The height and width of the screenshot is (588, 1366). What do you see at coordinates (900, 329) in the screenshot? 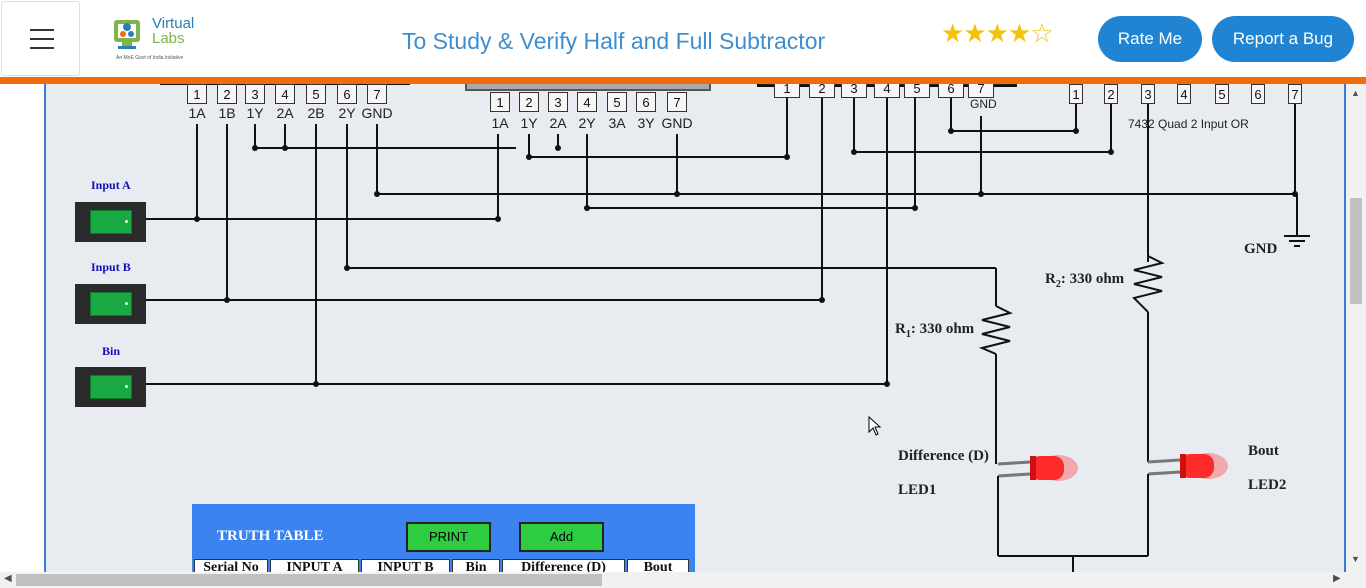
I see `r1-prefix: R` at bounding box center [900, 329].